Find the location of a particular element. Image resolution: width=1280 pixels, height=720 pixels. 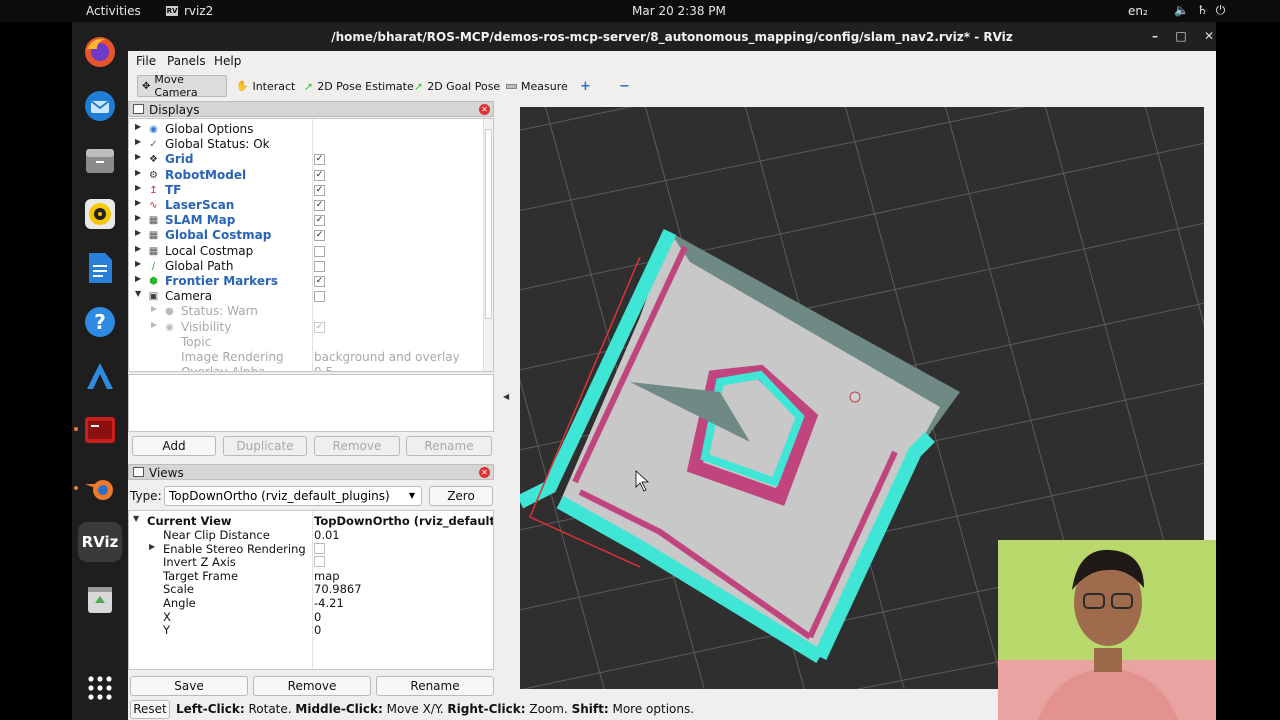

display-item-frontier-markers: ▶ ⬢ Frontier Markers ✓ is located at coordinates (311, 281).